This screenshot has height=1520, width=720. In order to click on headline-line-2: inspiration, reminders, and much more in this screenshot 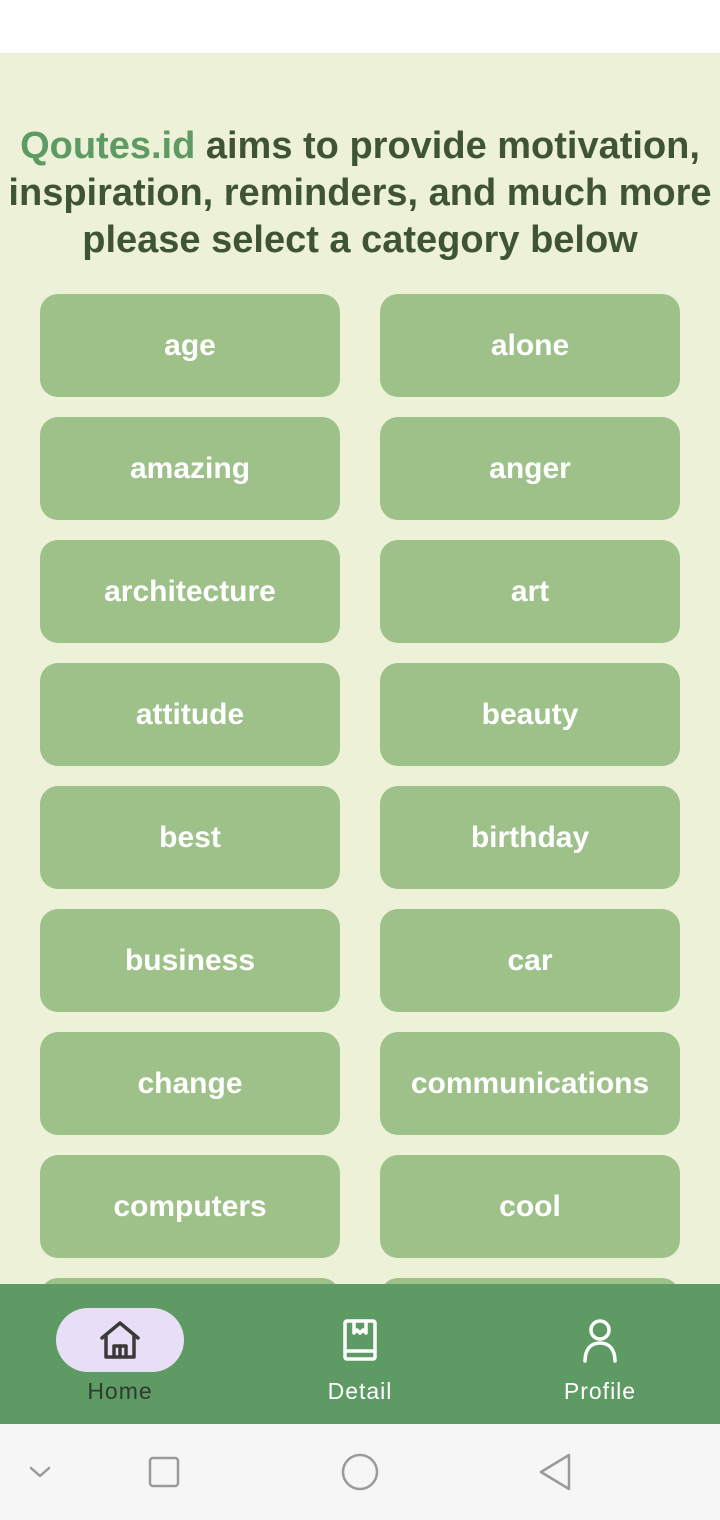, I will do `click(360, 193)`.